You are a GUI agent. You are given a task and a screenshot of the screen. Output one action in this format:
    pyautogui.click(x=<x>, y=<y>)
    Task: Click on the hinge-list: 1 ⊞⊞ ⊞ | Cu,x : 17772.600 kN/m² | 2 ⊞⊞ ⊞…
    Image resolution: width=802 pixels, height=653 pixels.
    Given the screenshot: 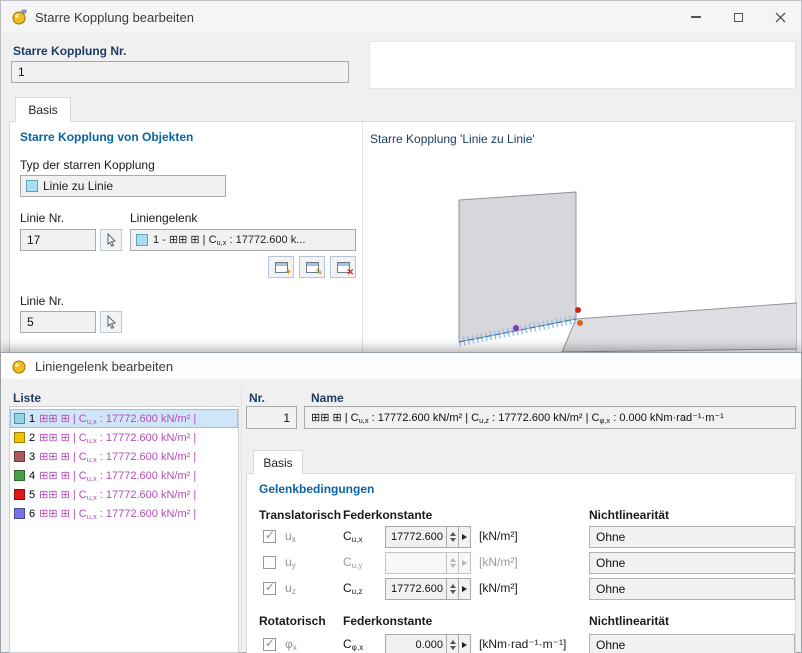 What is the action you would take?
    pyautogui.click(x=124, y=529)
    